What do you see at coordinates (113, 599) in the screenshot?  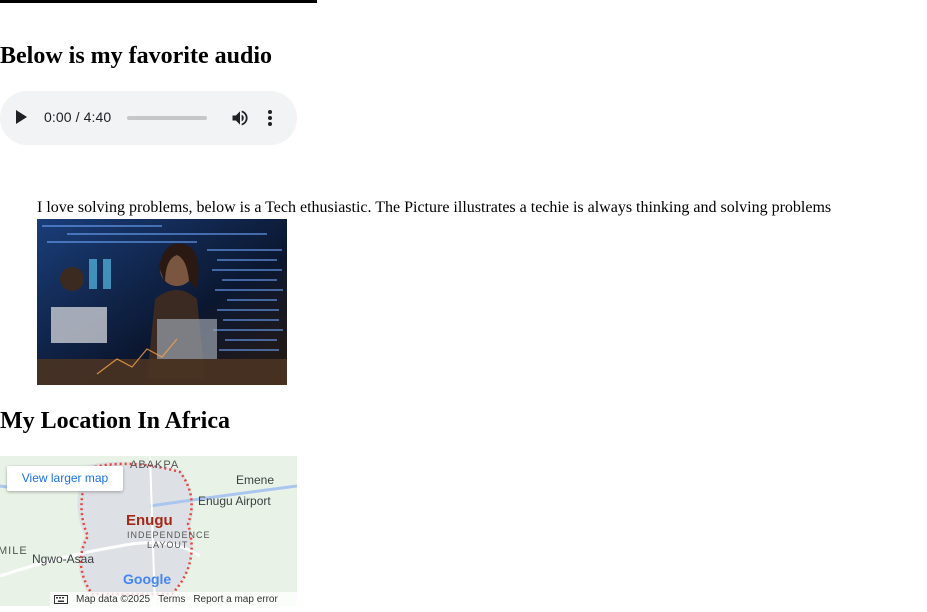 I see `map-data-text: Map data ©2025` at bounding box center [113, 599].